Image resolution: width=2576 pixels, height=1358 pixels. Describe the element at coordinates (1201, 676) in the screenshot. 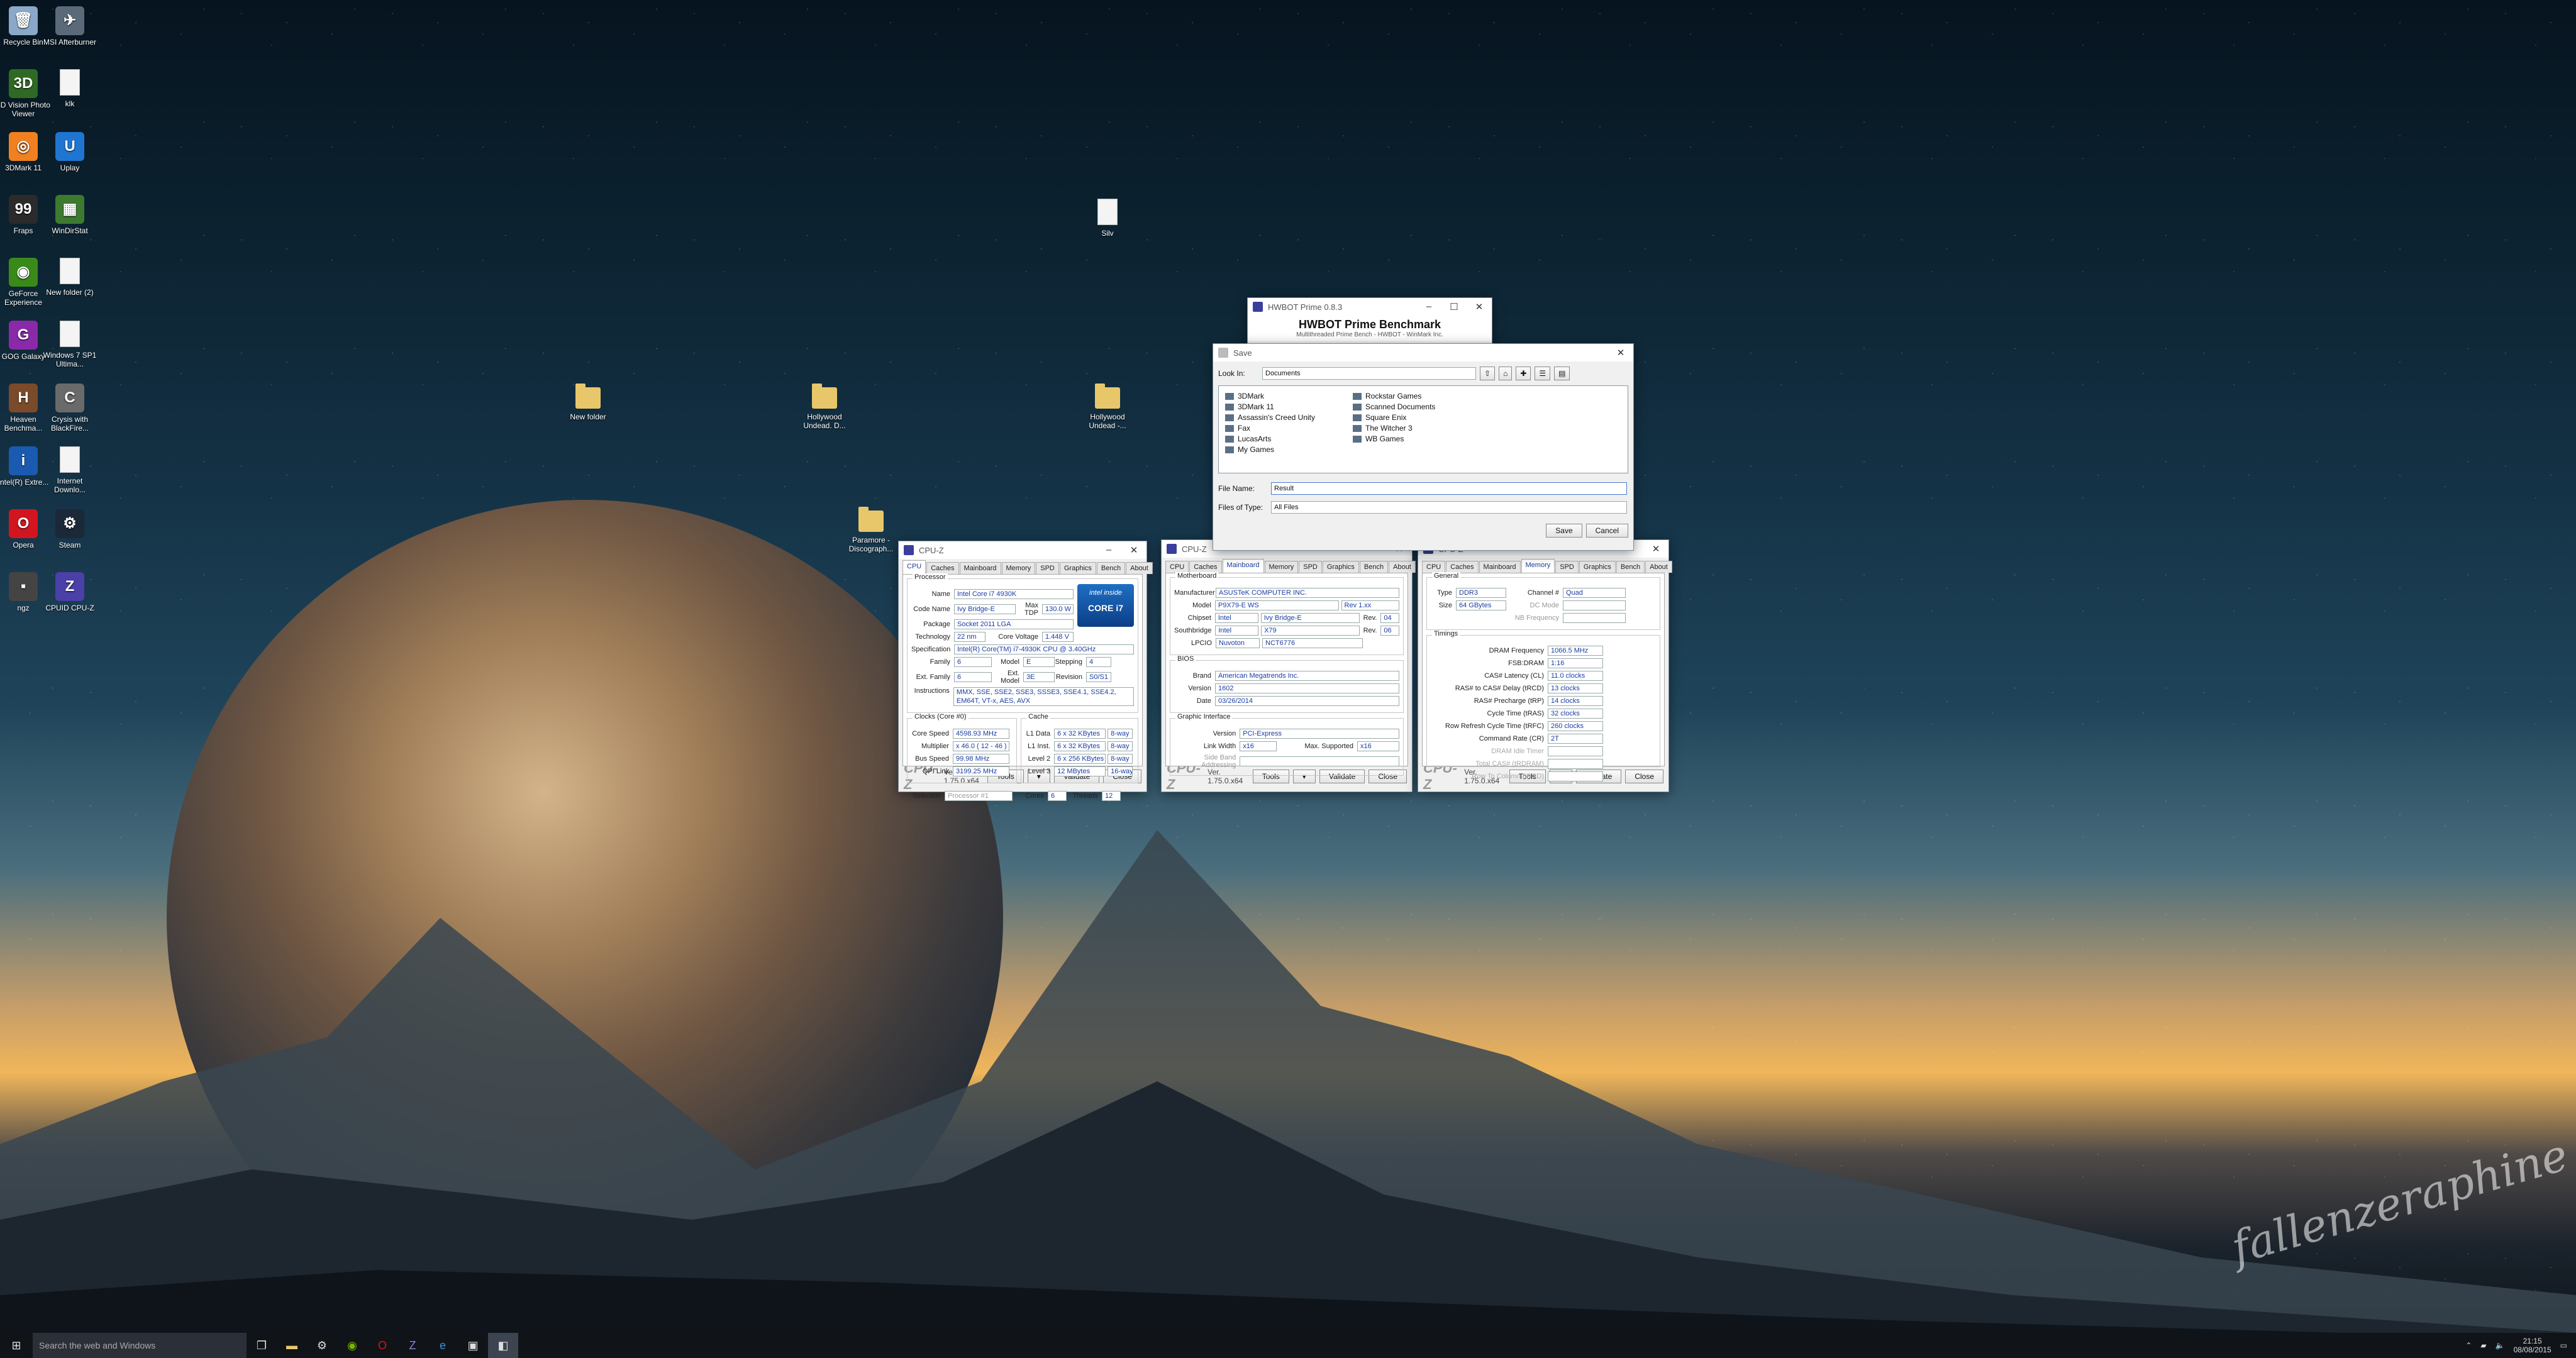

I see `bios-brand-label: Brand` at that location.